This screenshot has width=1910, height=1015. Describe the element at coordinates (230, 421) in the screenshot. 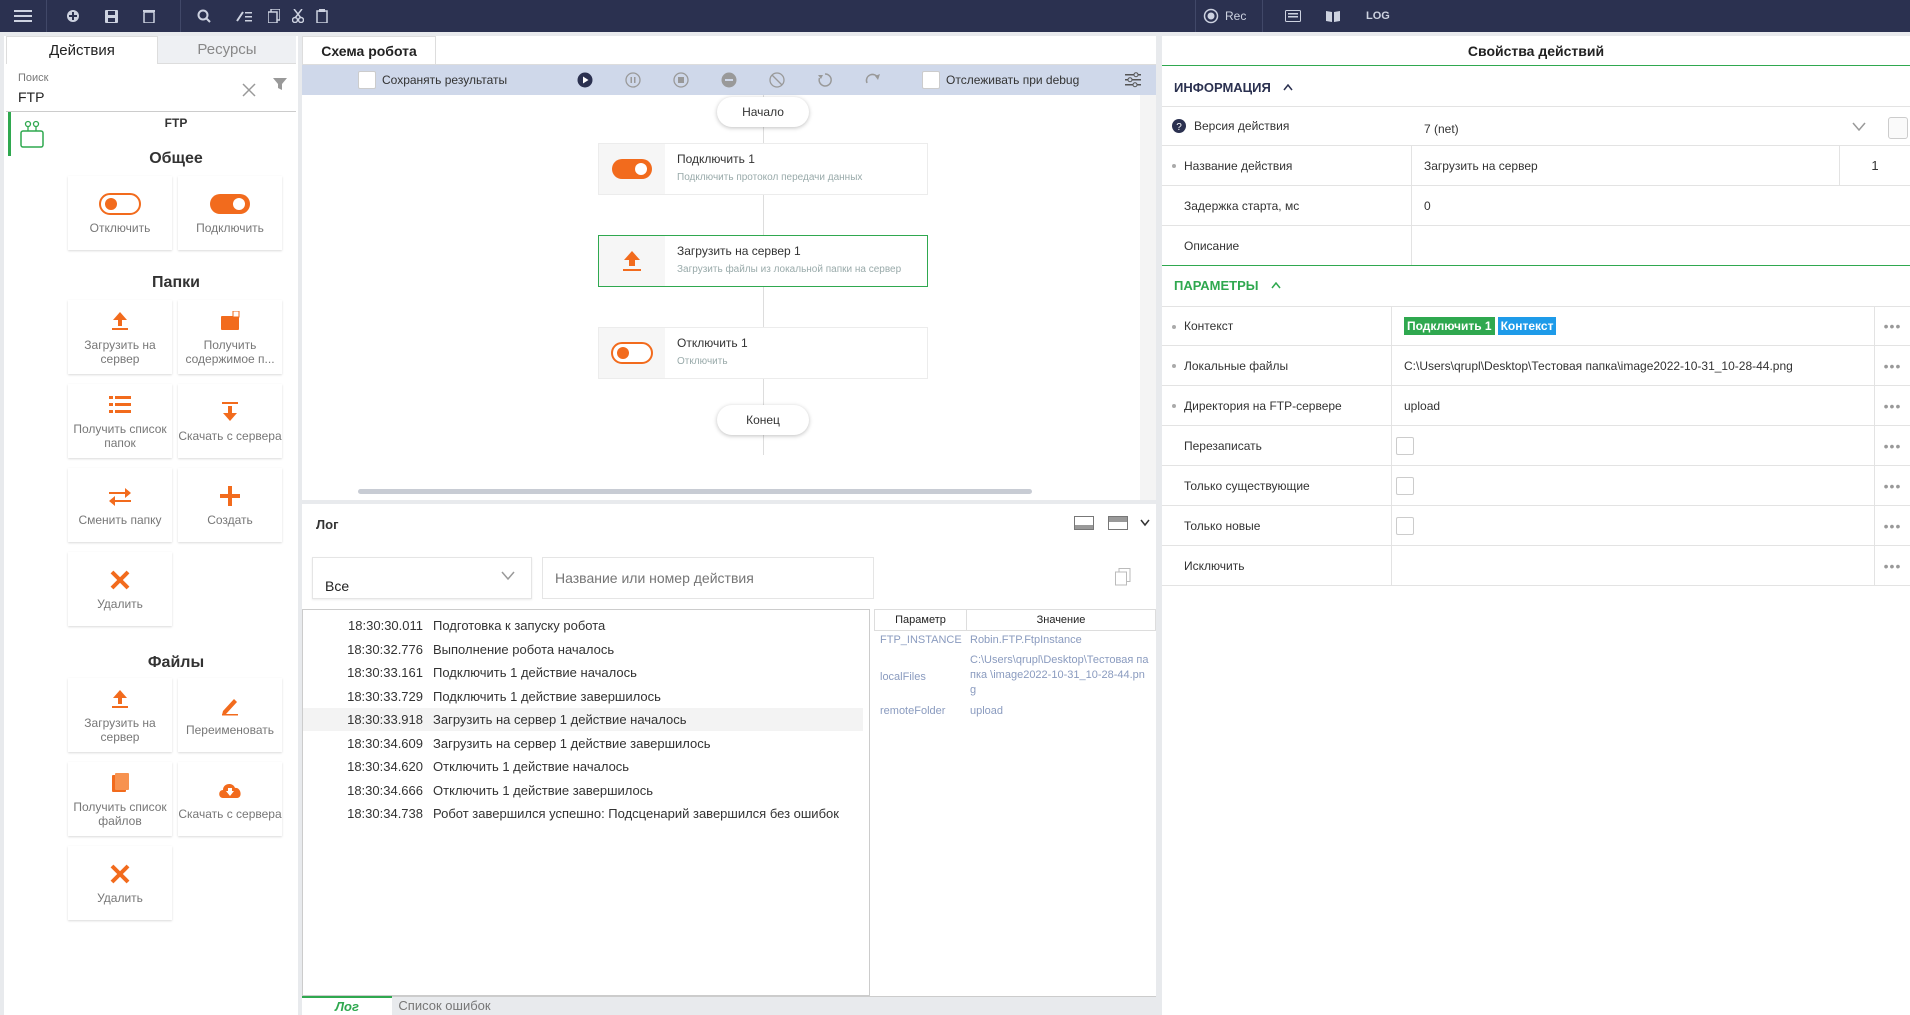

I see `tile-download: Скачать с сервера` at that location.